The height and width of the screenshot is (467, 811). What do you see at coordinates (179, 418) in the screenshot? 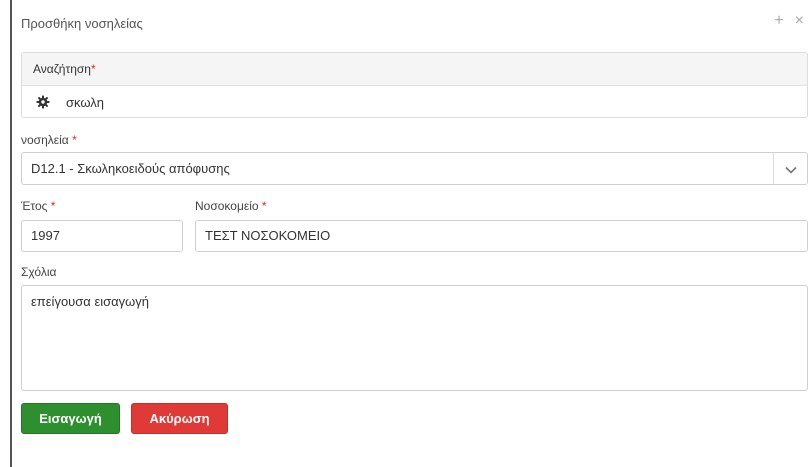
I see `cancel-button: Ακύρωση` at bounding box center [179, 418].